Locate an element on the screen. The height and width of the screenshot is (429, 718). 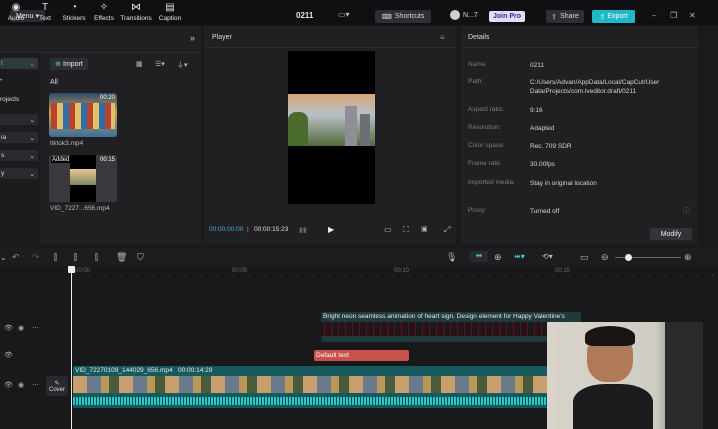
layout-icon: ▭▾ is located at coordinates (344, 14).